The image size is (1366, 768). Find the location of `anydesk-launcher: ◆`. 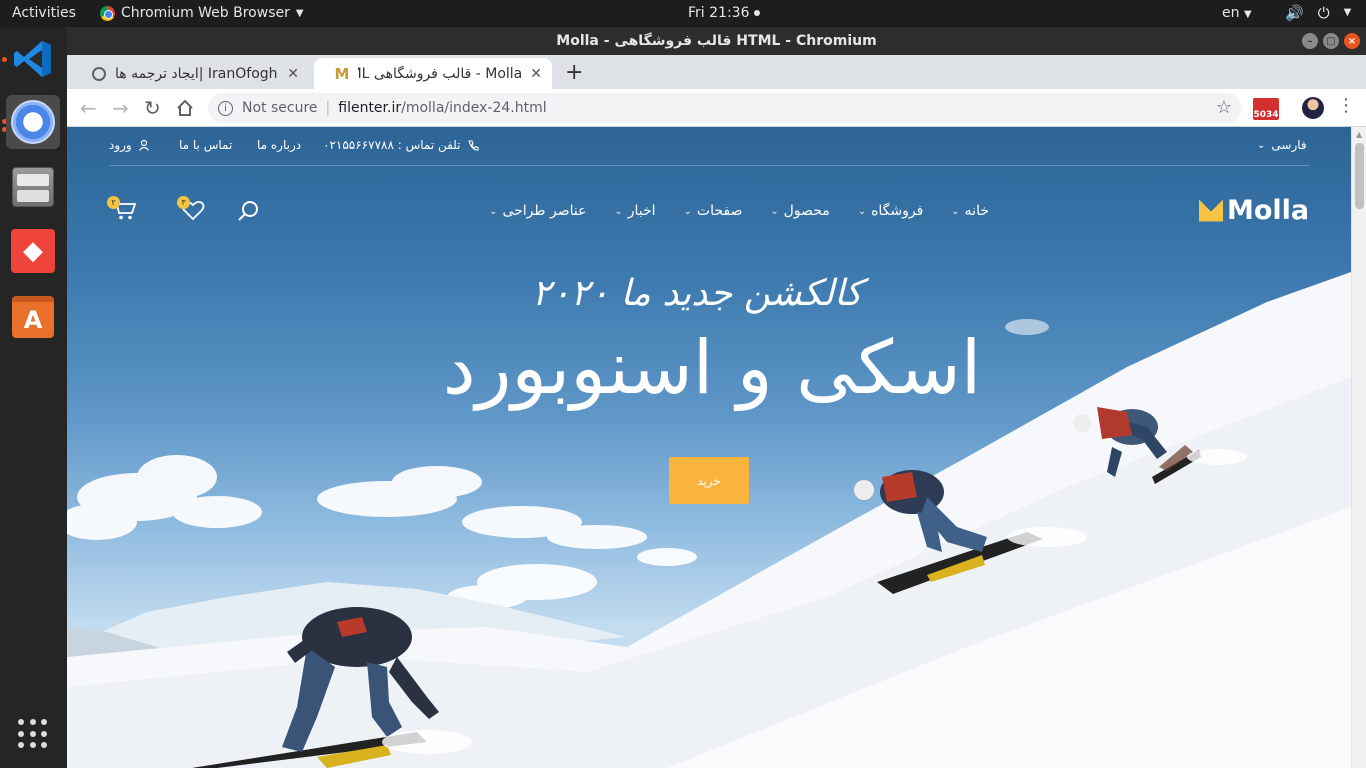

anydesk-launcher: ◆ is located at coordinates (33, 251).